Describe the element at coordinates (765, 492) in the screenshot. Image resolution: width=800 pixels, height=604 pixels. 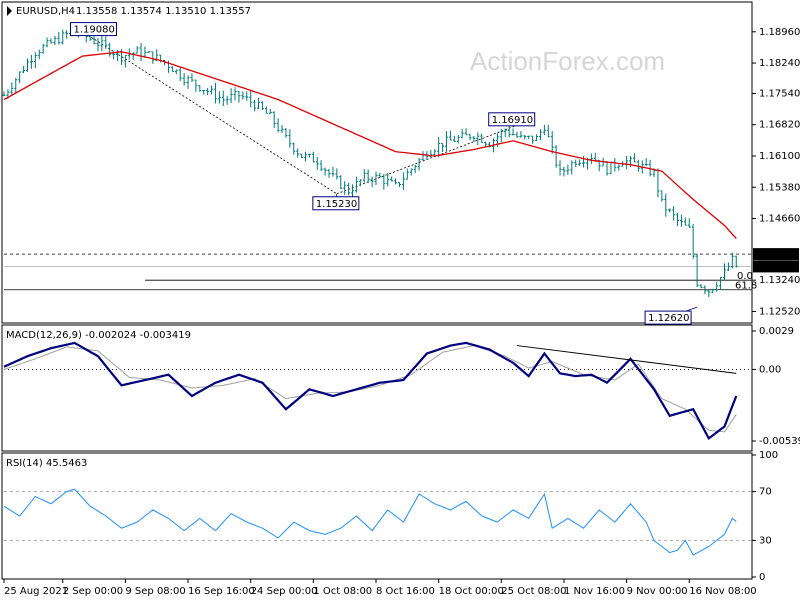
I see `rsi-tick-label: 70` at that location.